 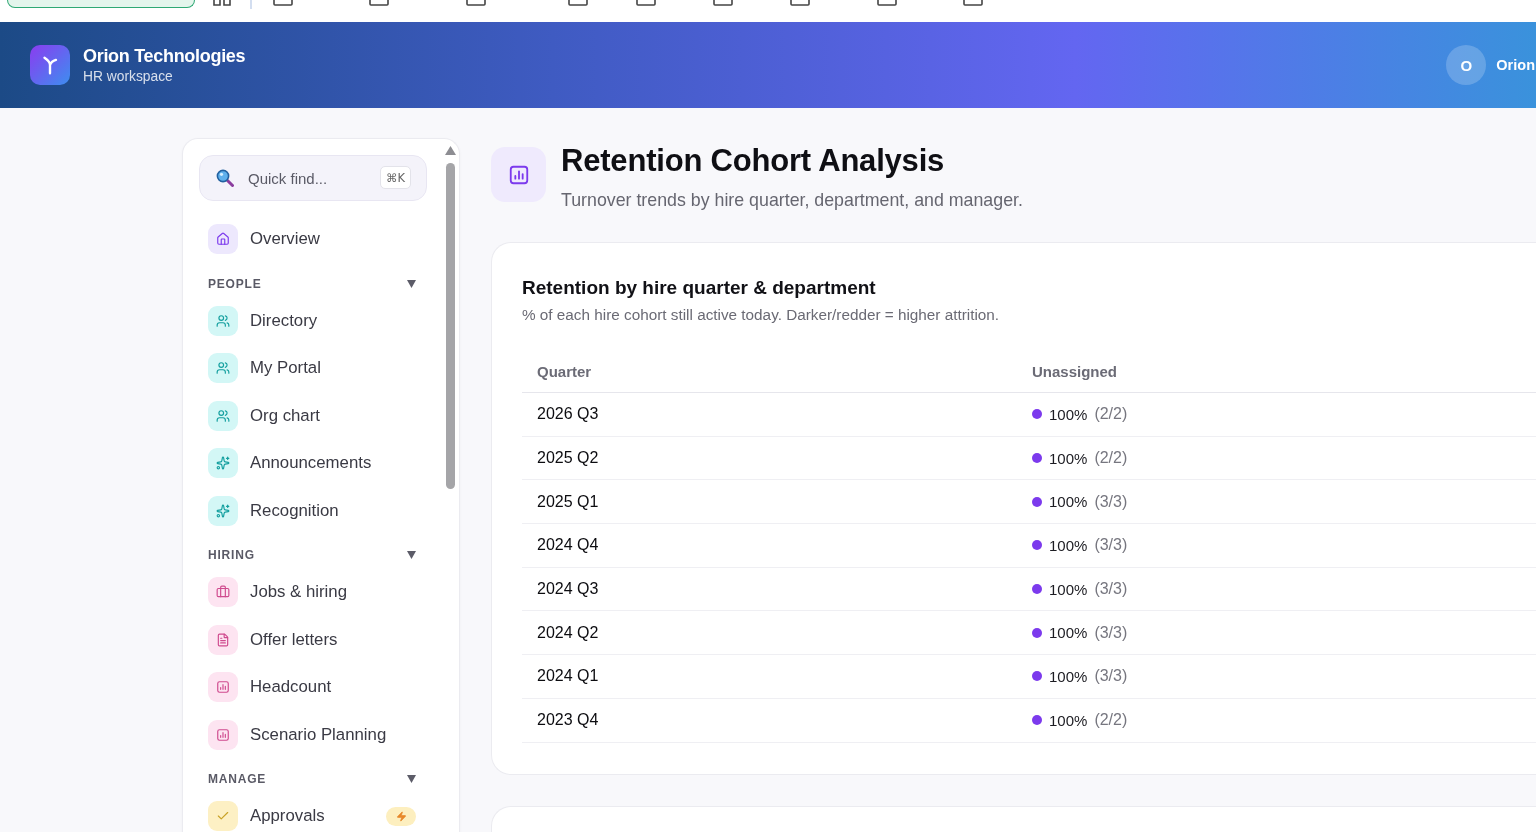 I want to click on quarter-cell: 2025 Q2, so click(x=568, y=458).